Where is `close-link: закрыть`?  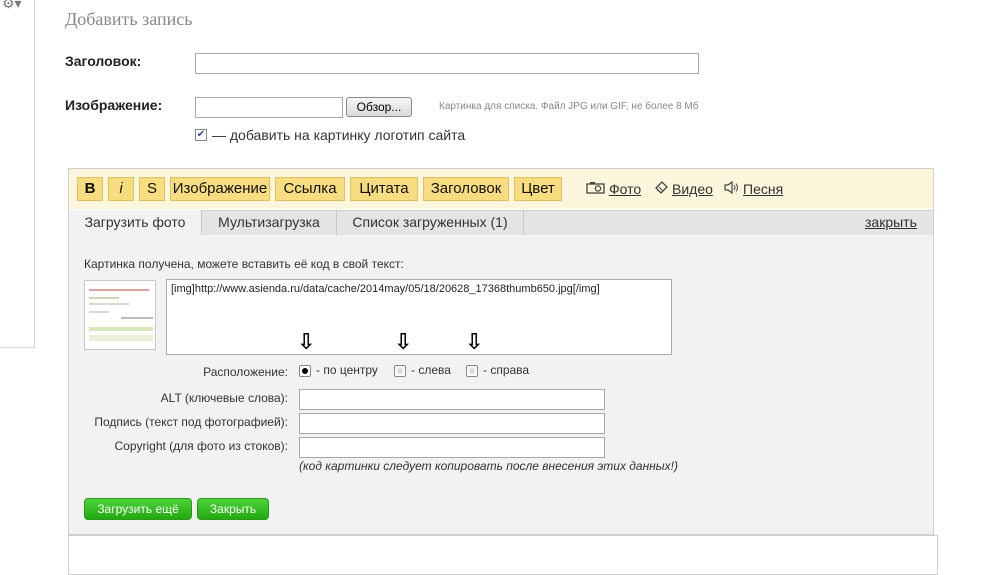
close-link: закрыть is located at coordinates (891, 222).